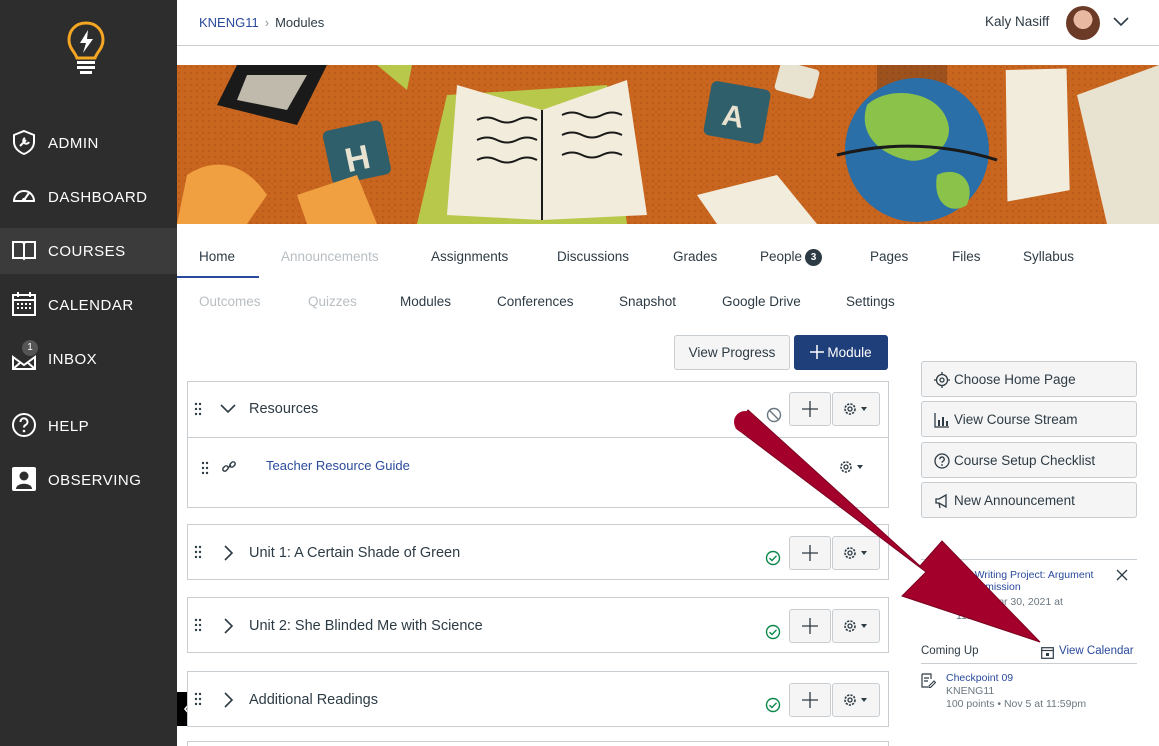 The image size is (1159, 746). I want to click on module-header: Additional Readings, so click(538, 699).